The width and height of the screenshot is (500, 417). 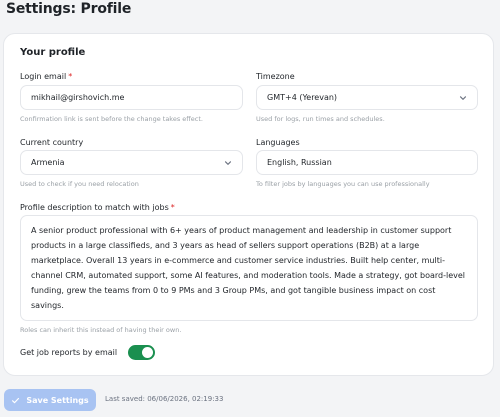 I want to click on country-value: Armenia, so click(x=48, y=162).